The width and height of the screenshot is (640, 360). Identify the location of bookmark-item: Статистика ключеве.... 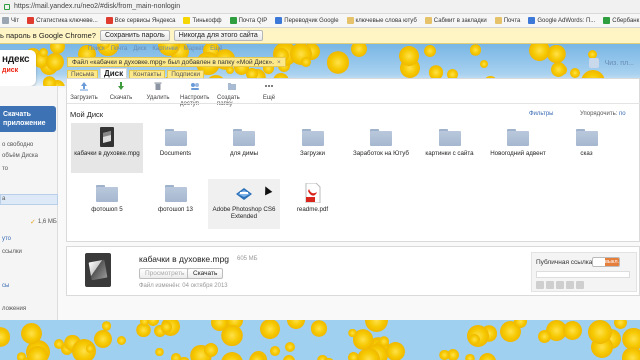
(62, 20).